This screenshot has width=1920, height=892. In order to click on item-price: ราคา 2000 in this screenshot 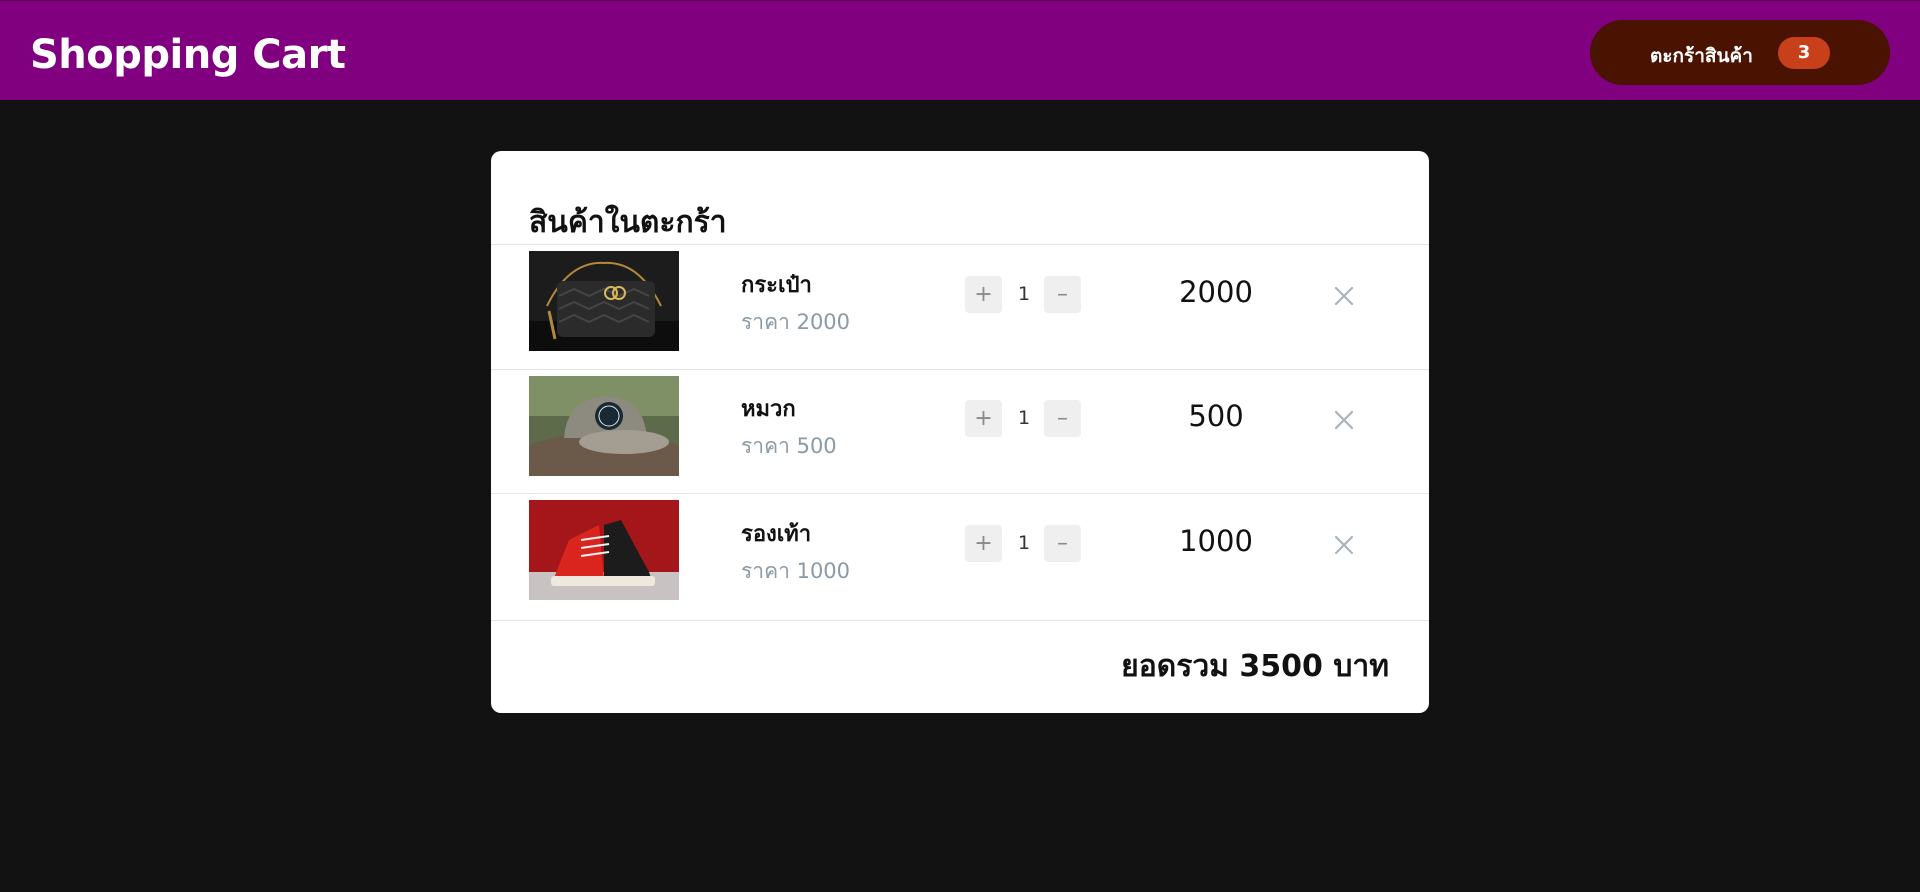, I will do `click(796, 322)`.